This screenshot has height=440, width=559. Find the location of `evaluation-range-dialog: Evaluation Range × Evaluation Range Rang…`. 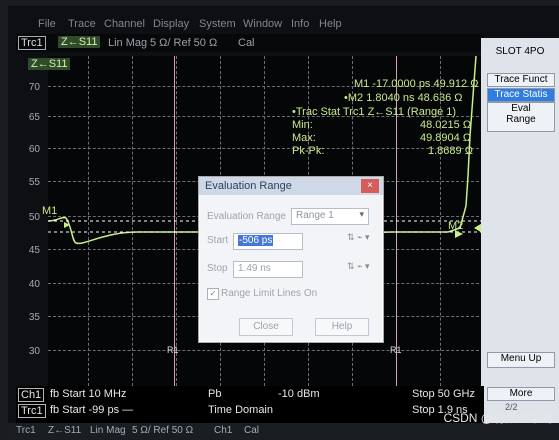

evaluation-range-dialog: Evaluation Range × Evaluation Range Rang… is located at coordinates (291, 259).